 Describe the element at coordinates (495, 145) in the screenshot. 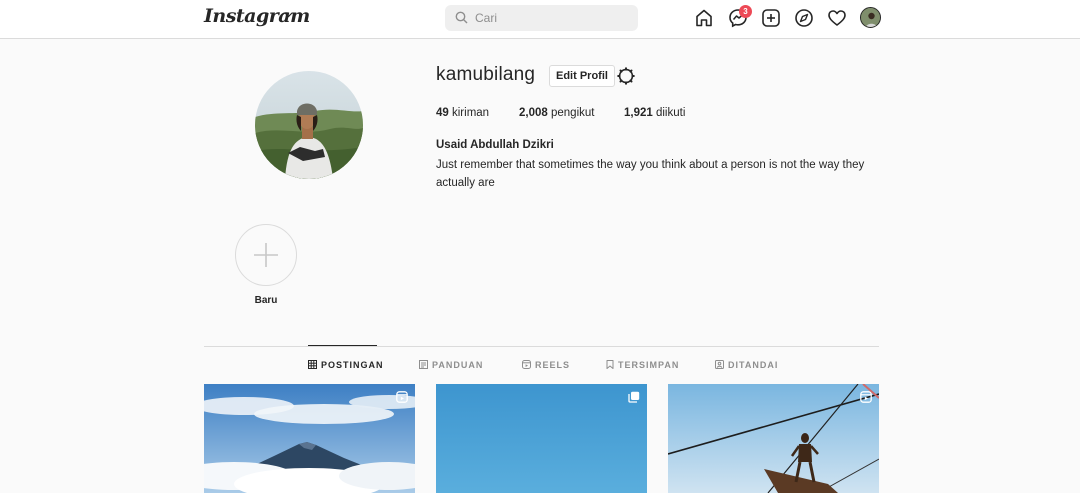

I see `profile-full-name: Usaid Abdullah Dzikri` at that location.